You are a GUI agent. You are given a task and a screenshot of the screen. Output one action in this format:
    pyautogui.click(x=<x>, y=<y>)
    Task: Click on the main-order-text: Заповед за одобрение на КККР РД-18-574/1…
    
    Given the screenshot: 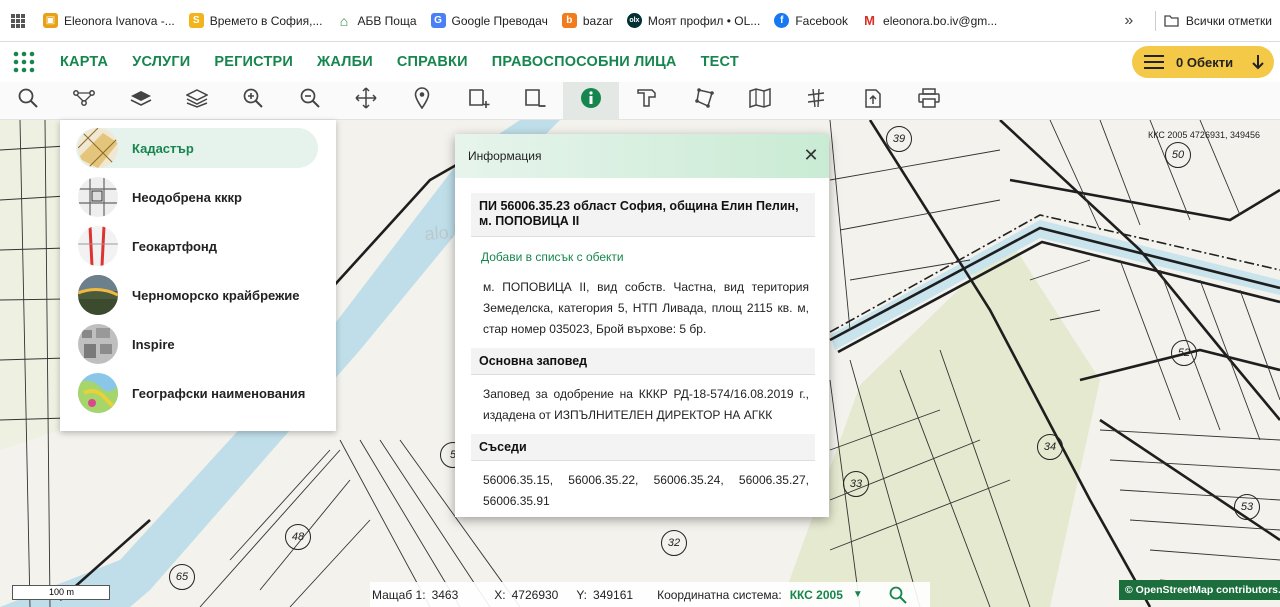 What is the action you would take?
    pyautogui.click(x=646, y=404)
    